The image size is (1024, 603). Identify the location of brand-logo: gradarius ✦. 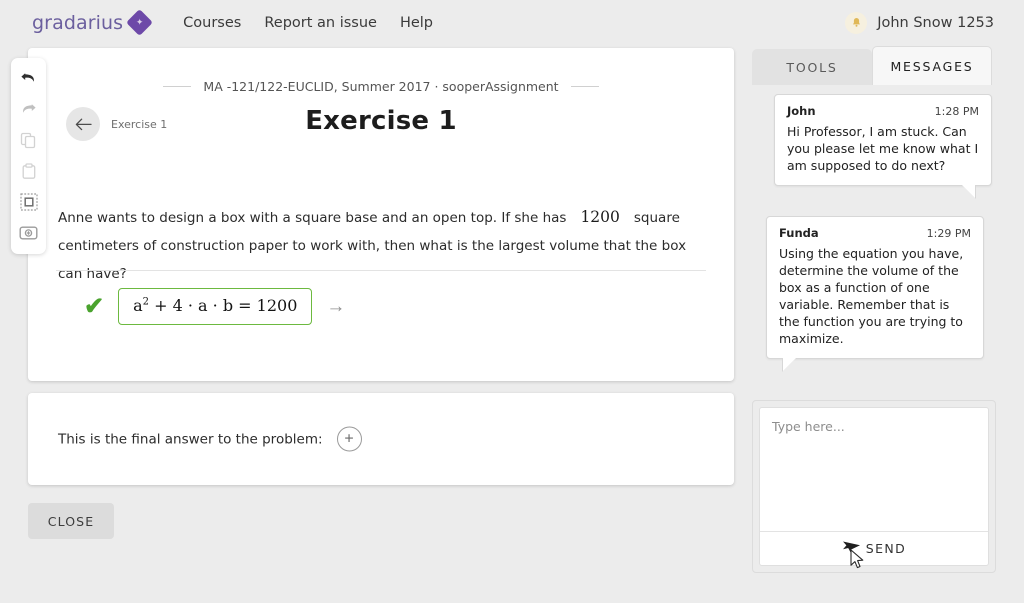
(93, 22).